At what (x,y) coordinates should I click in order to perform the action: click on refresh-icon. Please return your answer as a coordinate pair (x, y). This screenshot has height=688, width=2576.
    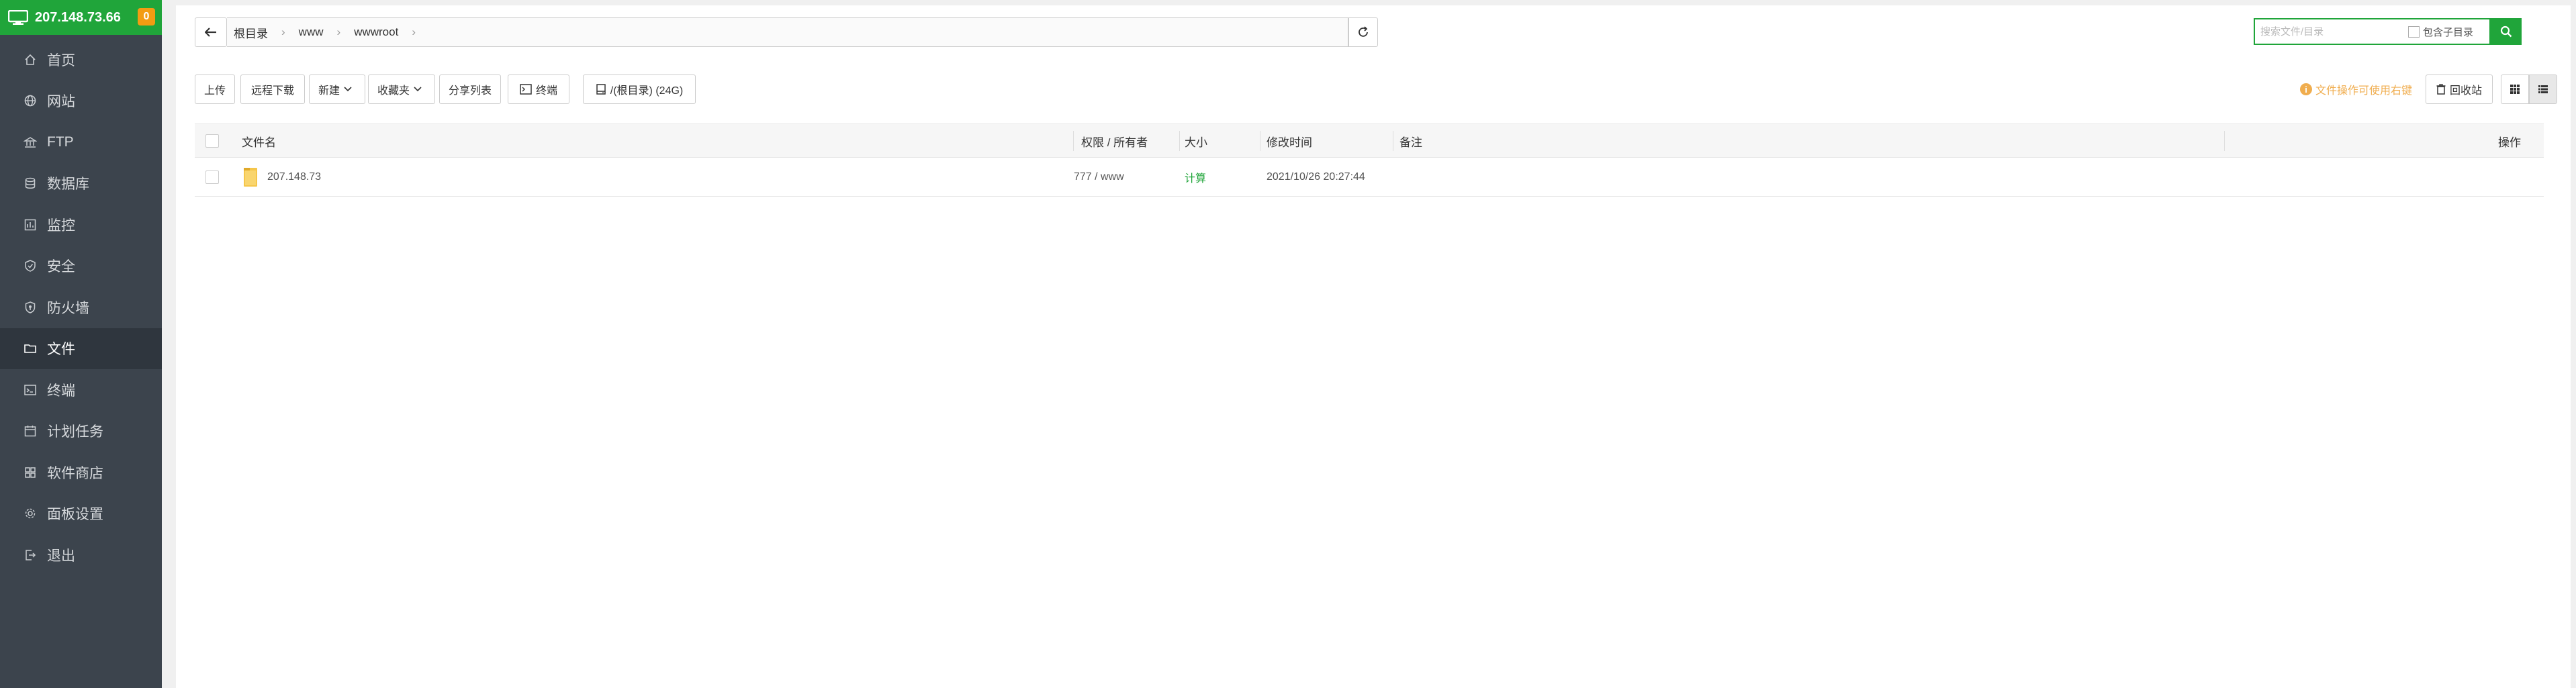
    Looking at the image, I should click on (1363, 32).